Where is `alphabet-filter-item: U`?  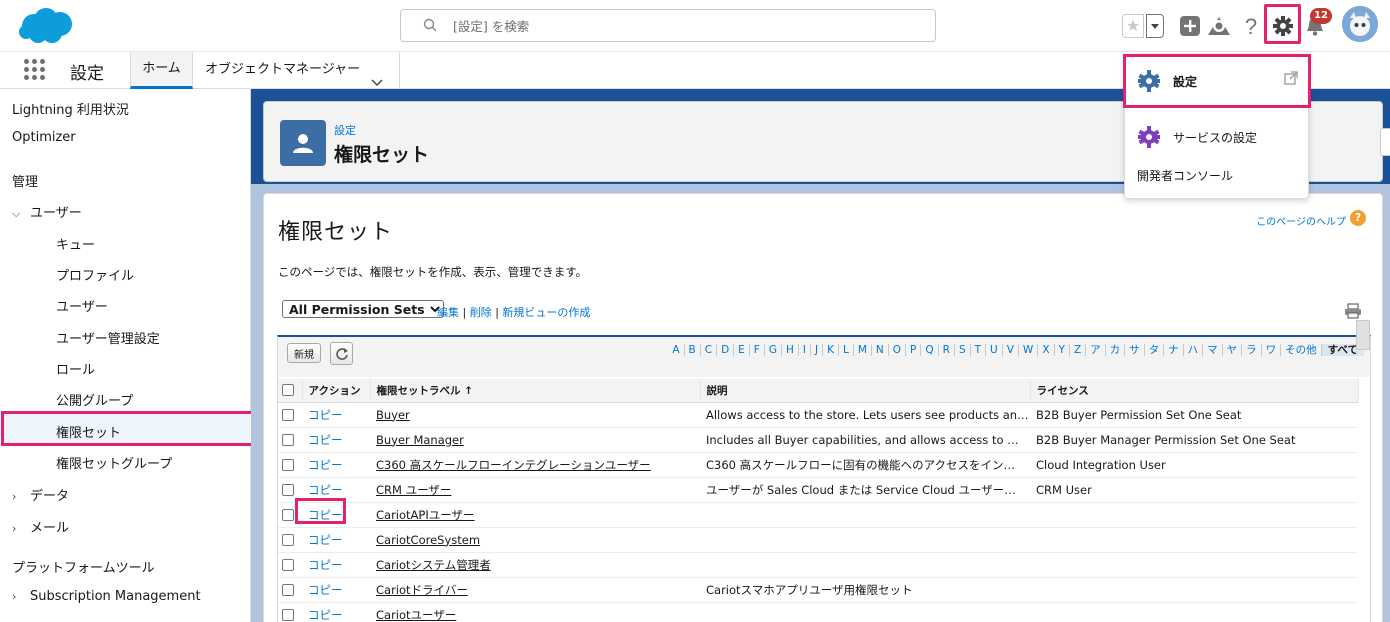 alphabet-filter-item: U is located at coordinates (994, 350).